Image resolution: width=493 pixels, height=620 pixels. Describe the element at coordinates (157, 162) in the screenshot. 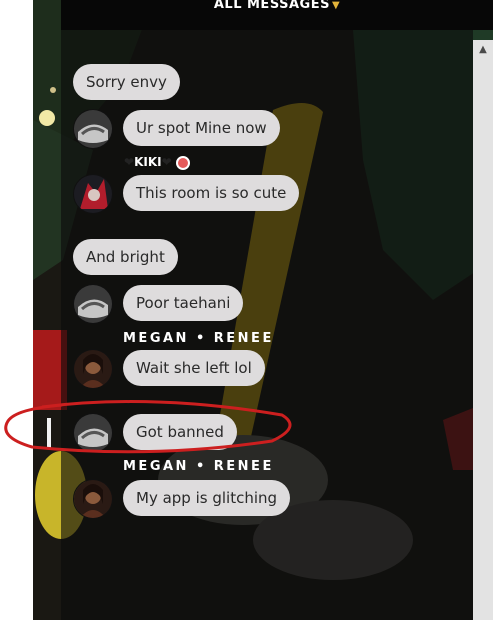

I see `username-label: ❤KIKI❤` at that location.